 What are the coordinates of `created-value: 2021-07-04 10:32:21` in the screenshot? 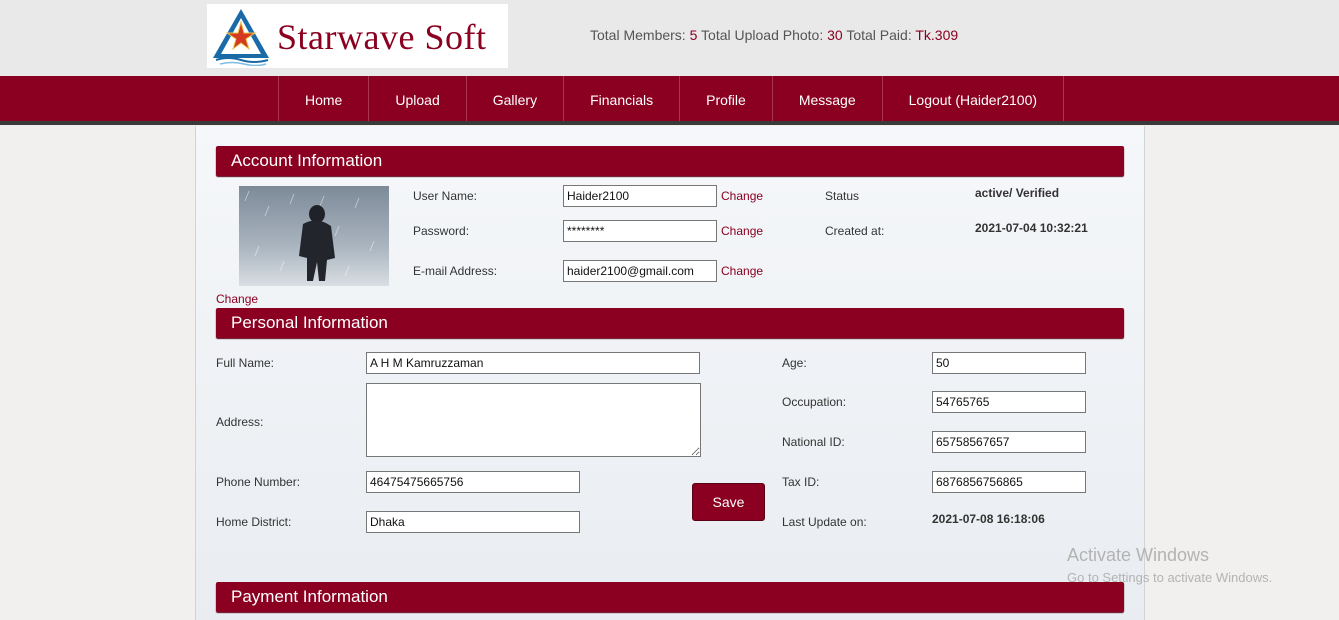 It's located at (1031, 228).